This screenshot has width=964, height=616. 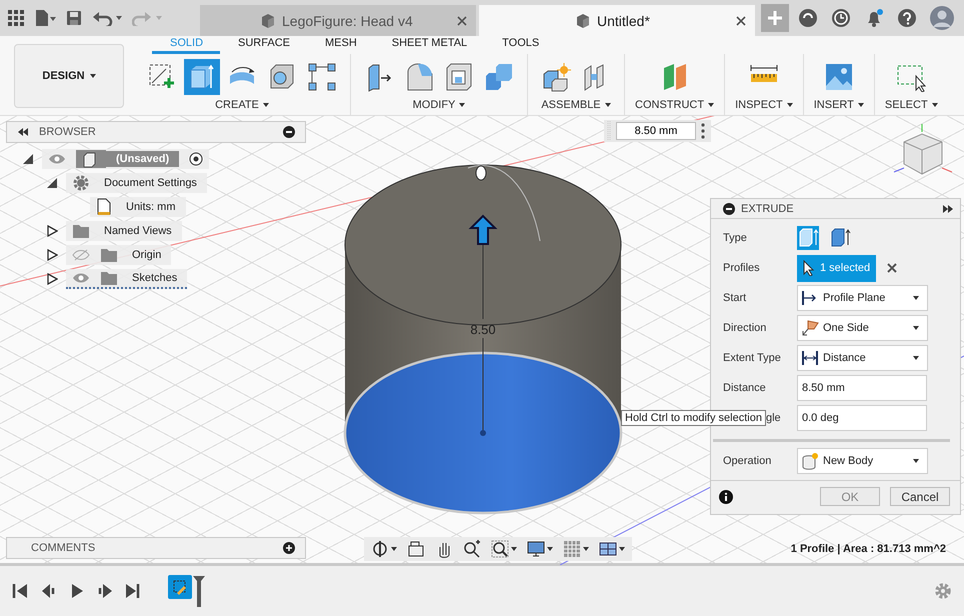 I want to click on more-icon, so click(x=703, y=131).